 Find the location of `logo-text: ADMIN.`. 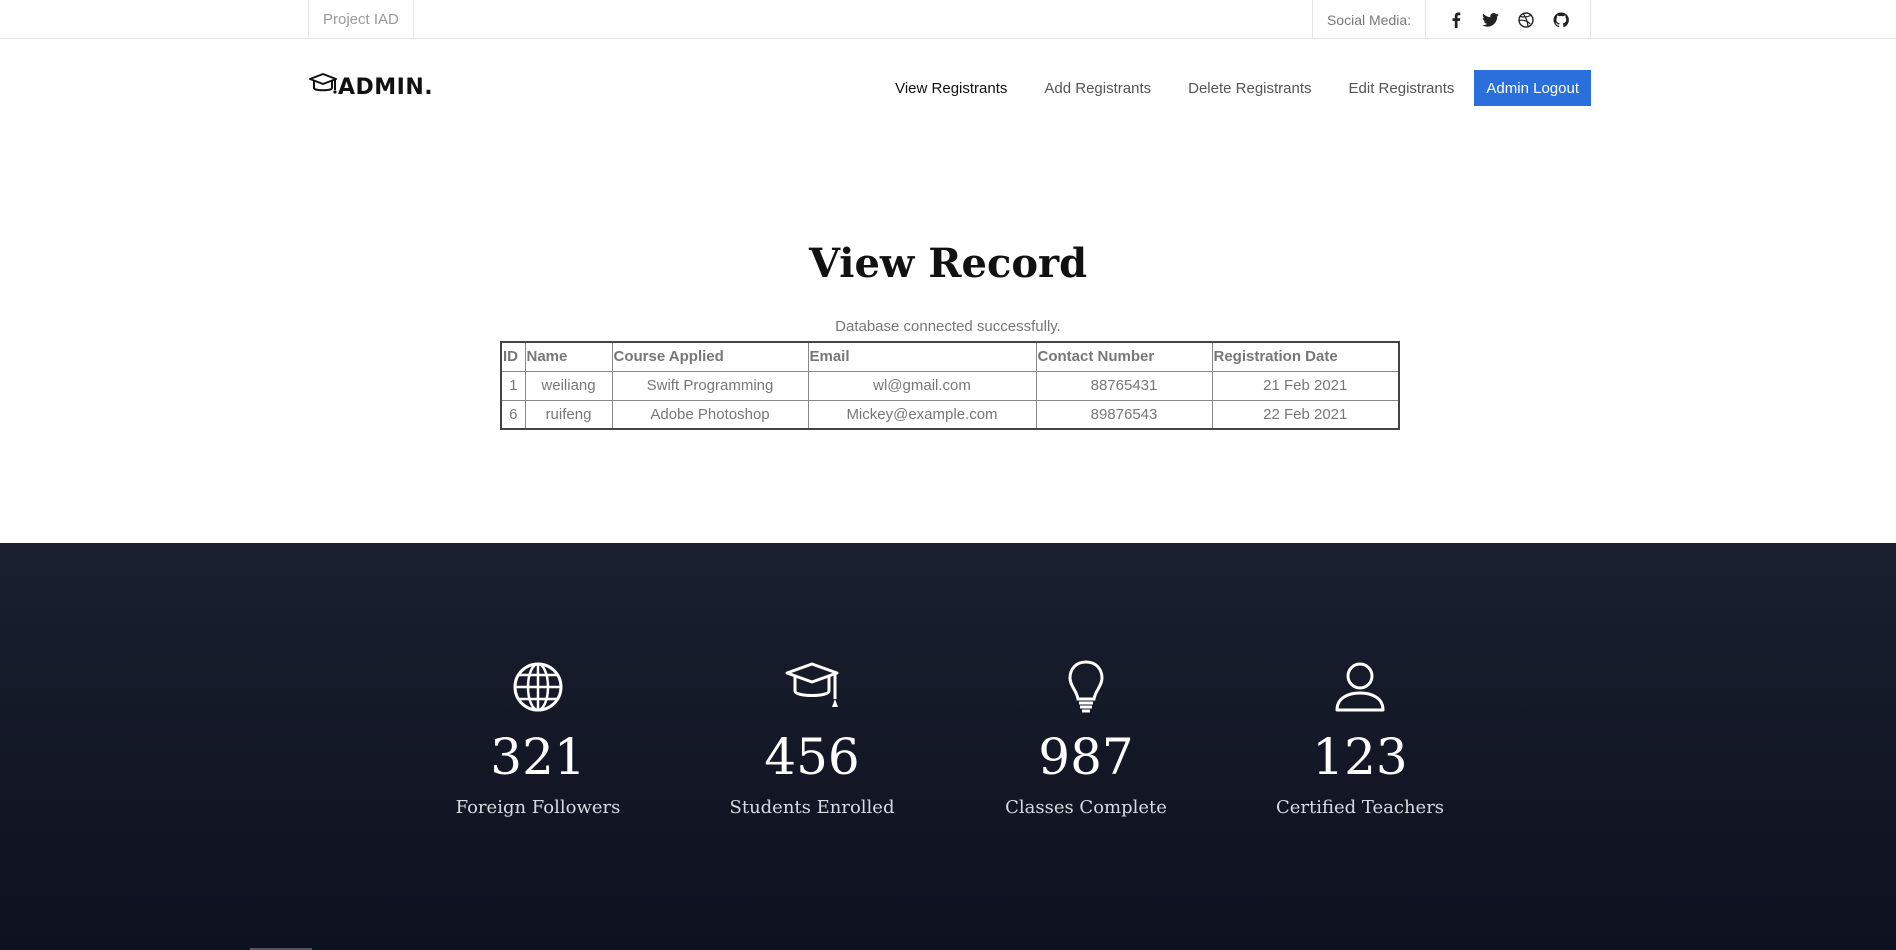

logo-text: ADMIN. is located at coordinates (386, 87).